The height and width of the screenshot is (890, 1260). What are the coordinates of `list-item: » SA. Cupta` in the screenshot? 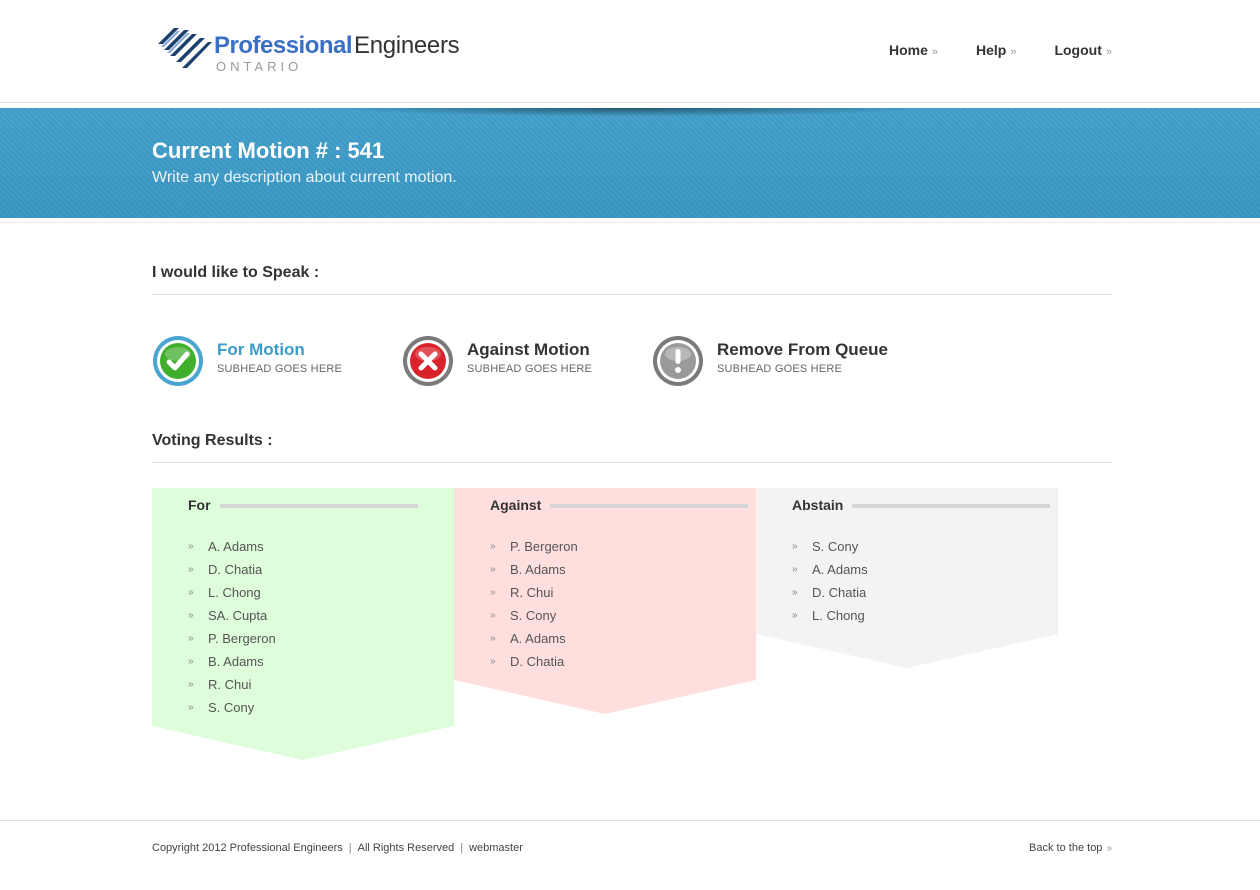 It's located at (232, 615).